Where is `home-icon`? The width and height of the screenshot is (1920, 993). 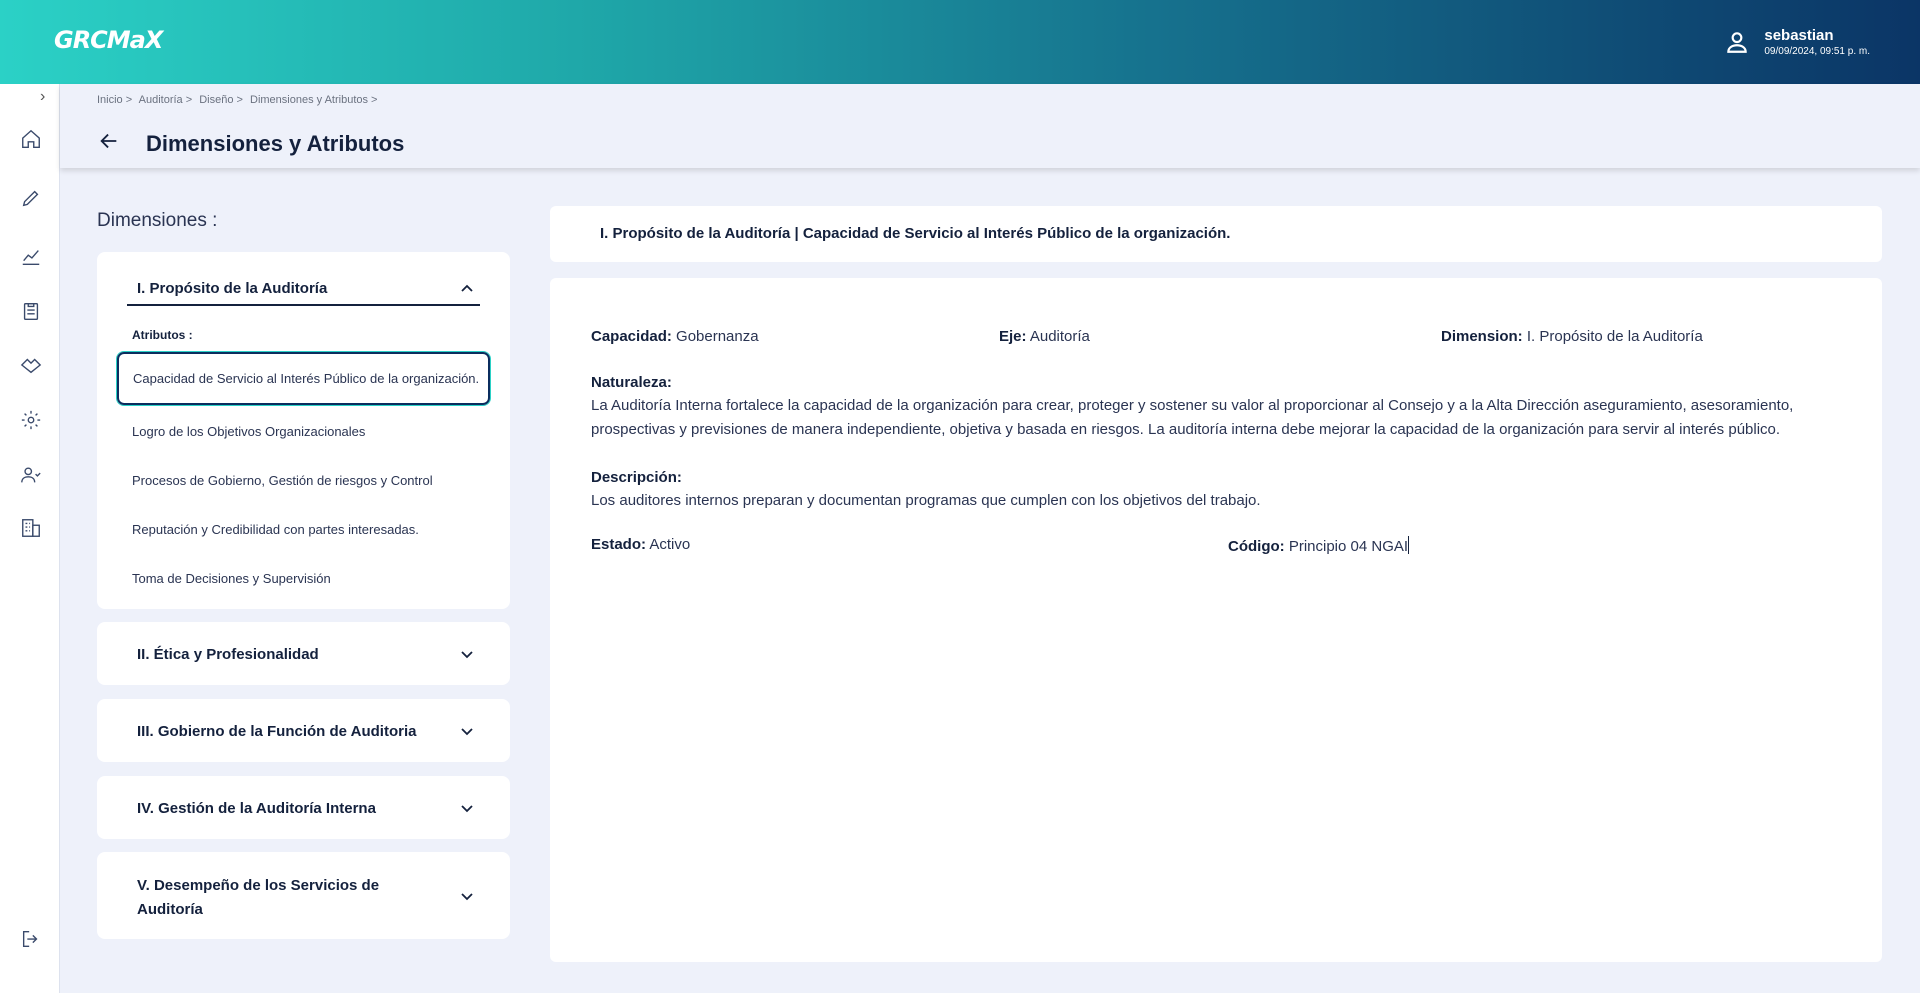
home-icon is located at coordinates (31, 139).